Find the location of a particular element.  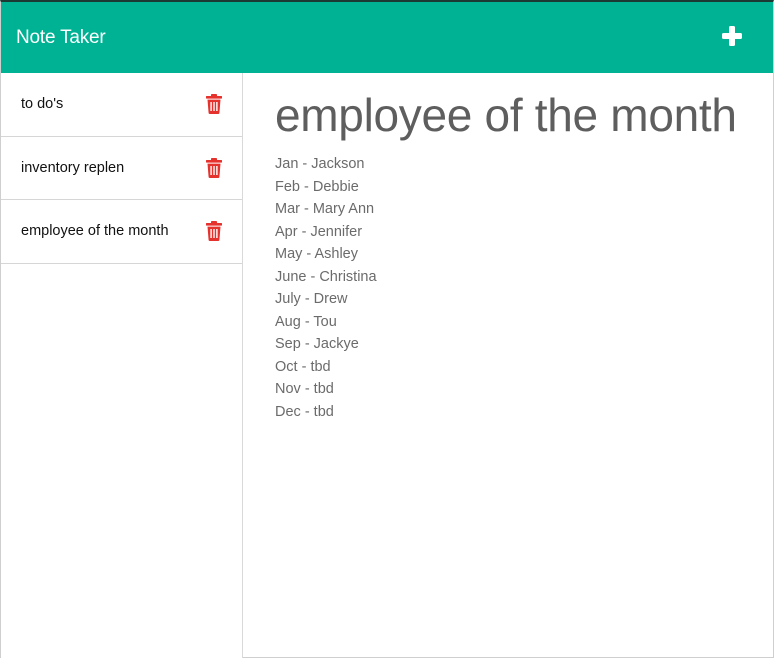

note-list-item-title: inventory replen is located at coordinates (72, 168).